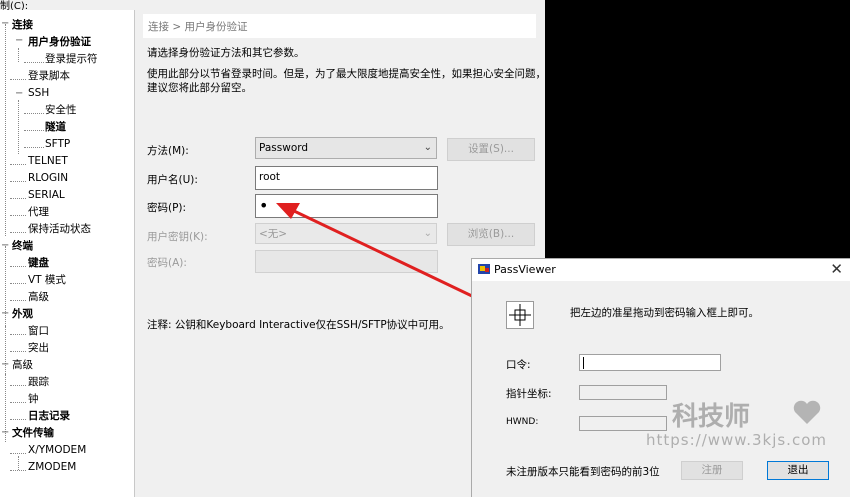 The image size is (850, 497). What do you see at coordinates (807, 412) in the screenshot?
I see `heart-icon` at bounding box center [807, 412].